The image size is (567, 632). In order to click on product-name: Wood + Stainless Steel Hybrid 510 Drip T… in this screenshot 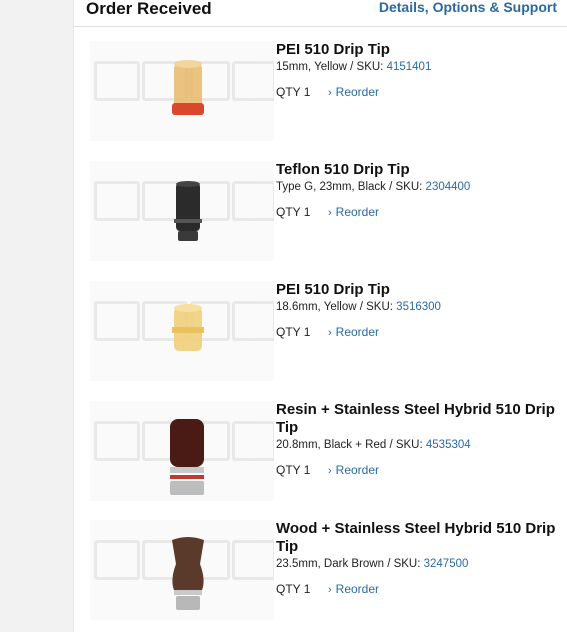, I will do `click(416, 538)`.